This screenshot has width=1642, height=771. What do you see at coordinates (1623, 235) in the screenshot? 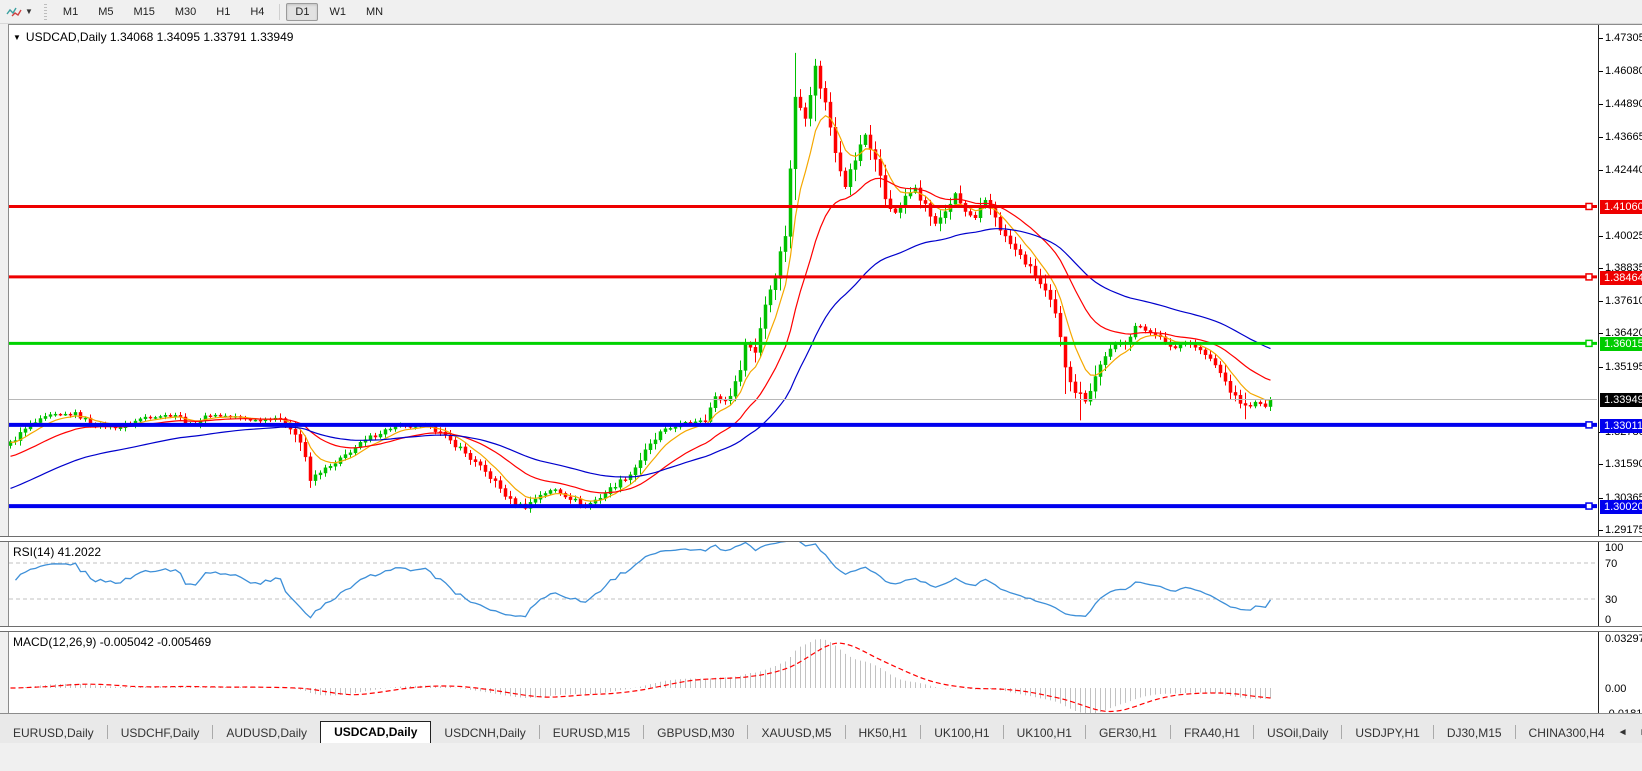
I see `price-tick-label: 1.40025` at bounding box center [1623, 235].